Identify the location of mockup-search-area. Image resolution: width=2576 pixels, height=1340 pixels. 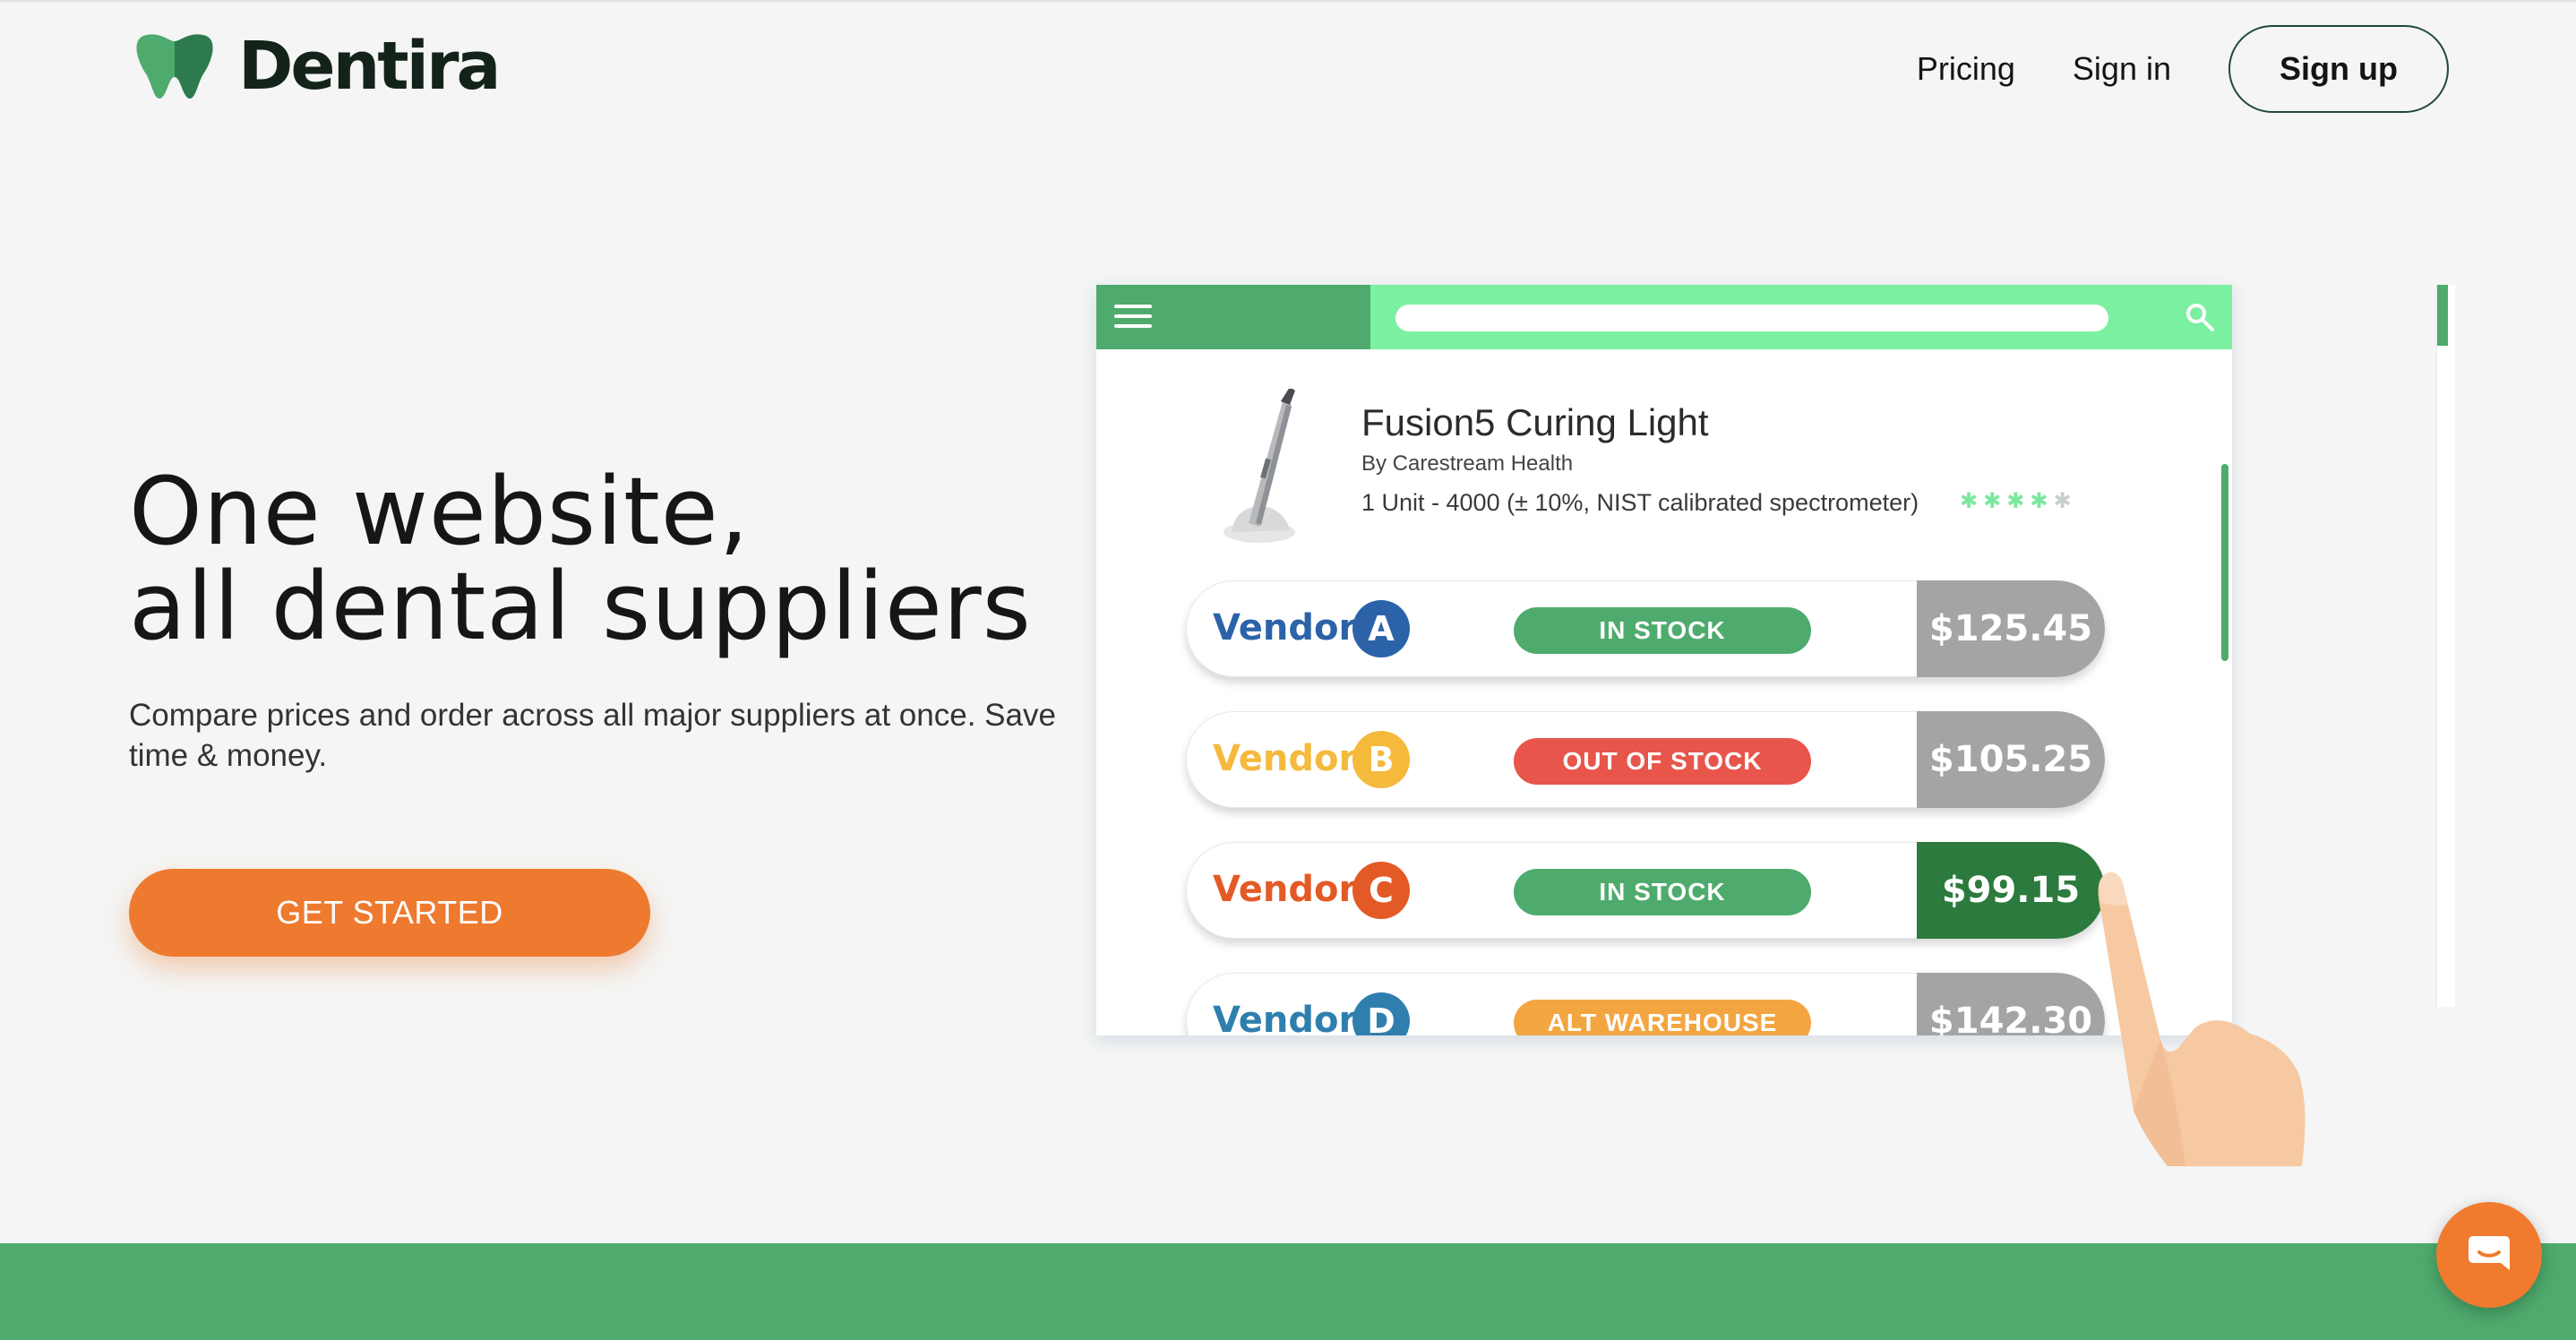
(1801, 317).